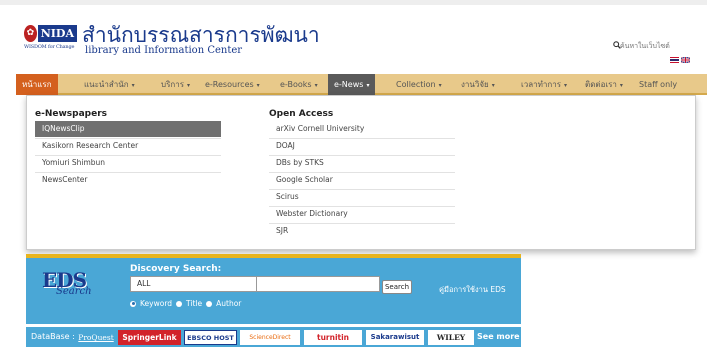 The height and width of the screenshot is (354, 707). Describe the element at coordinates (301, 114) in the screenshot. I see `open-access-heading: Open Access` at that location.